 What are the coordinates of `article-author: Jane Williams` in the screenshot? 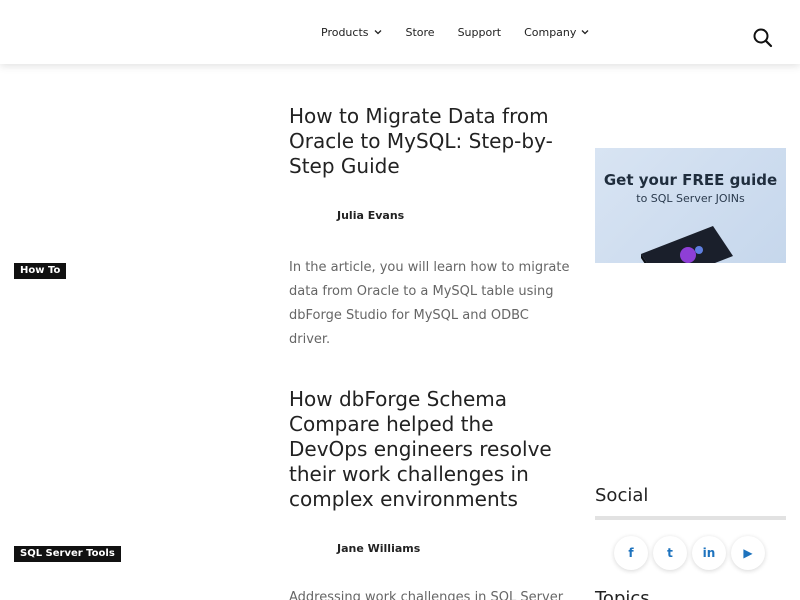 It's located at (378, 548).